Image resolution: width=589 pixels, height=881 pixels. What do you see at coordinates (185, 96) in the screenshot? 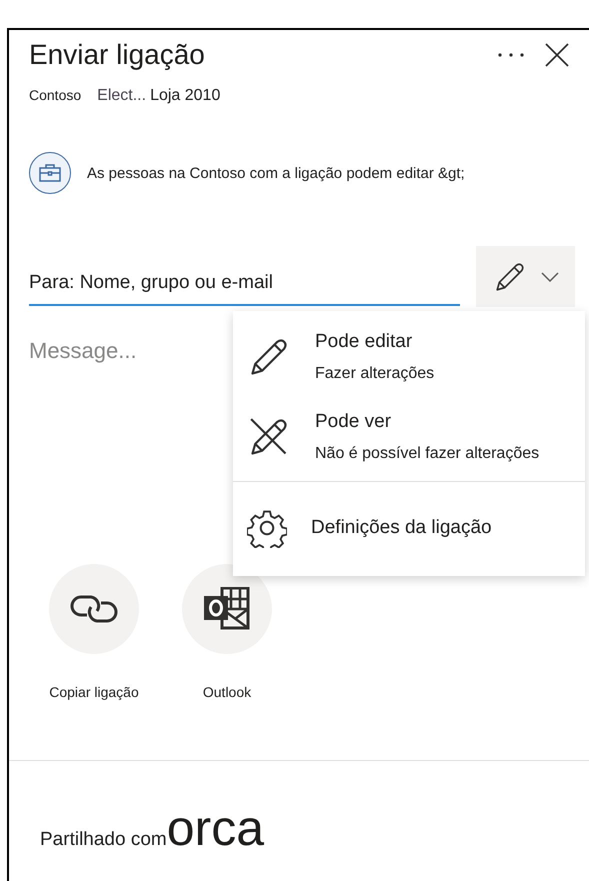
I see `breadcrumb-file: Loja 2010` at bounding box center [185, 96].